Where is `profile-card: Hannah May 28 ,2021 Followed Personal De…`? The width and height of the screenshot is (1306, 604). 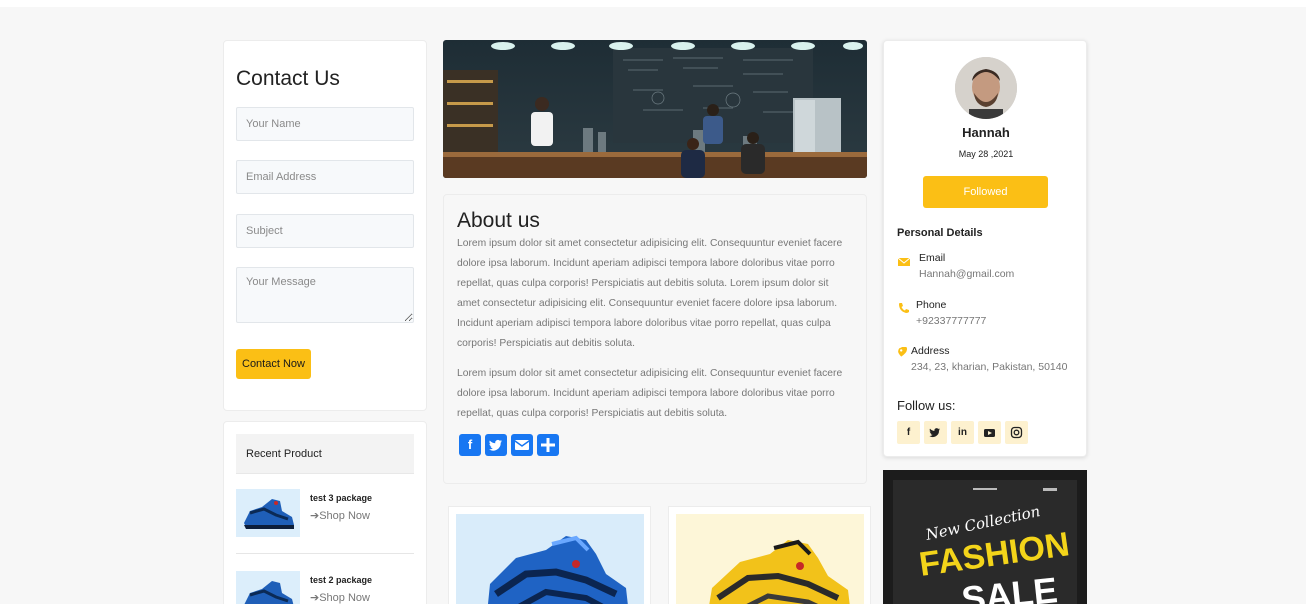
profile-card: Hannah May 28 ,2021 Followed Personal De… is located at coordinates (985, 248).